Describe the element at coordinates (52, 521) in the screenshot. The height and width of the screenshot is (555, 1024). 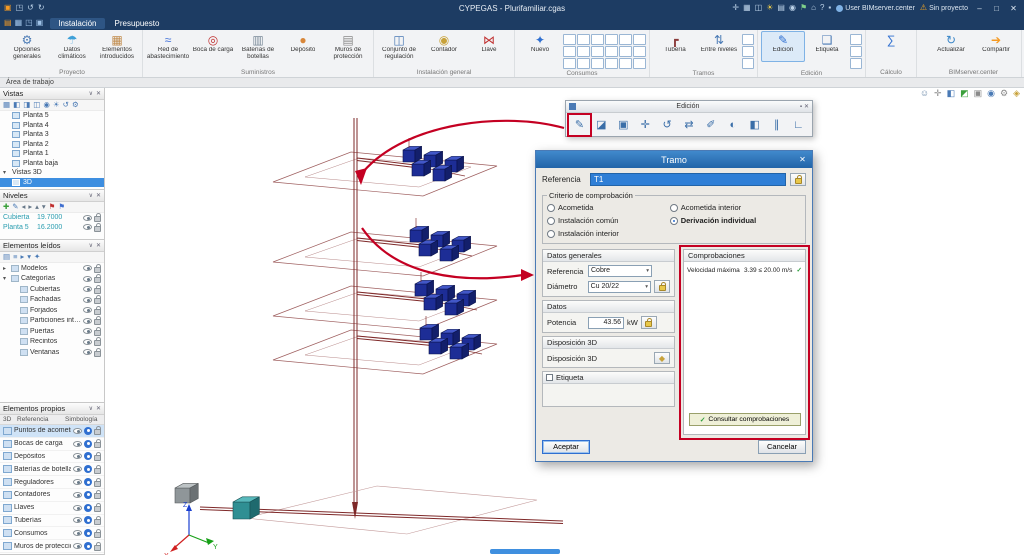
I see `table-row: Tuberías` at that location.